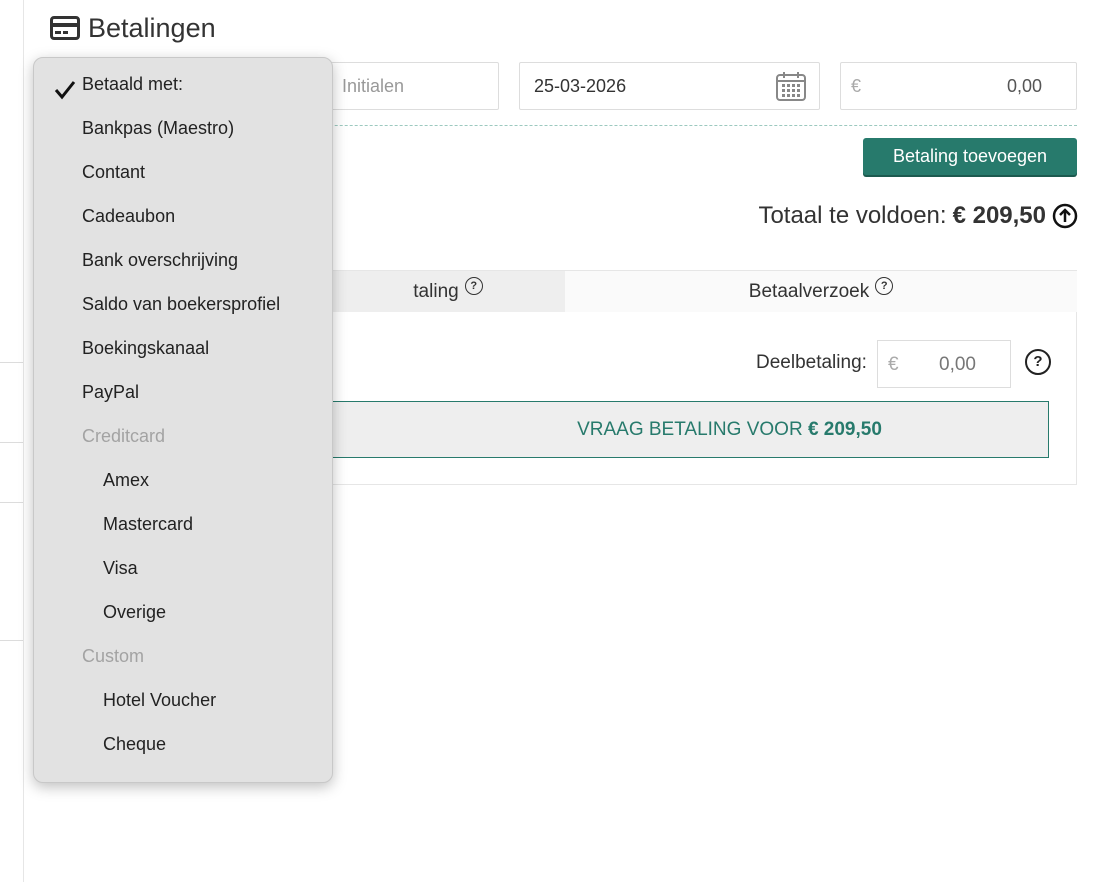  I want to click on credit-card-icon, so click(65, 28).